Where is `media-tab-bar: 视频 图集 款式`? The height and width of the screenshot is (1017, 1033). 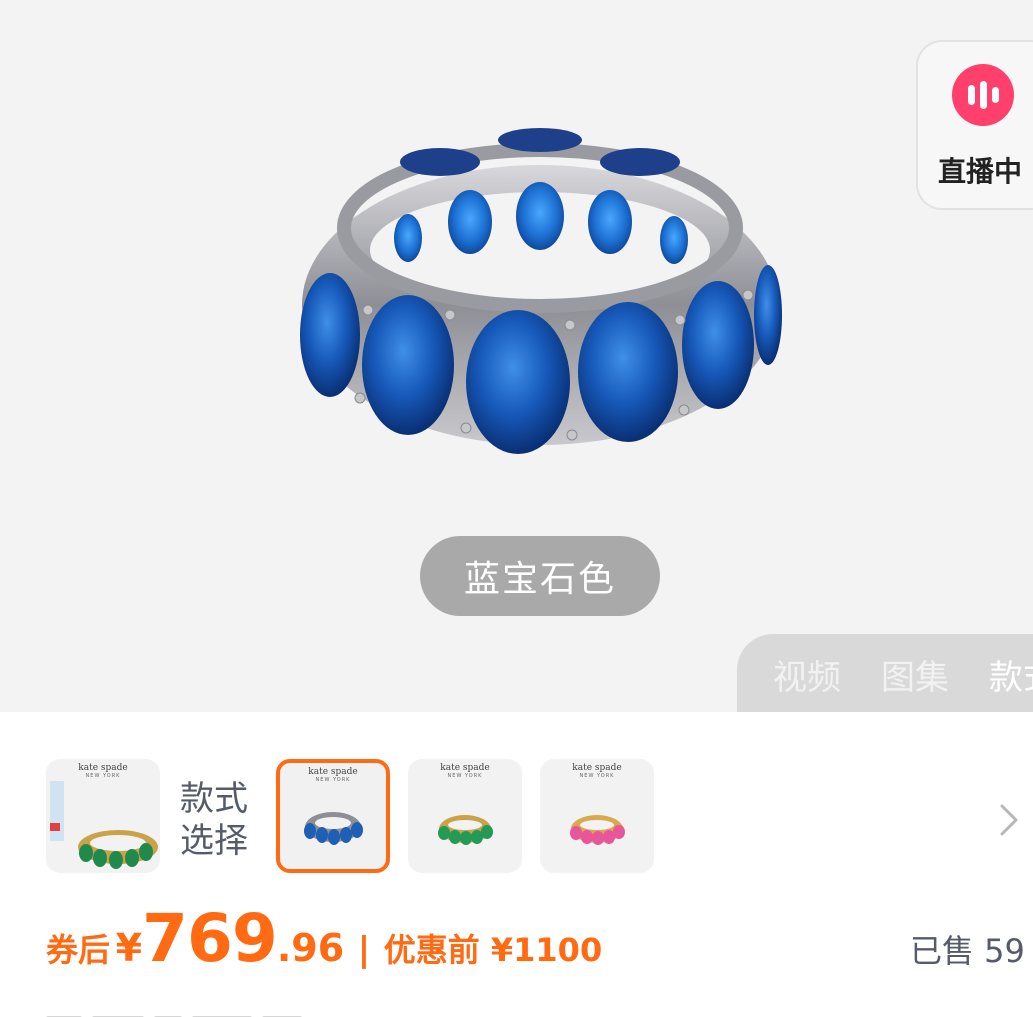
media-tab-bar: 视频 图集 款式 is located at coordinates (885, 673).